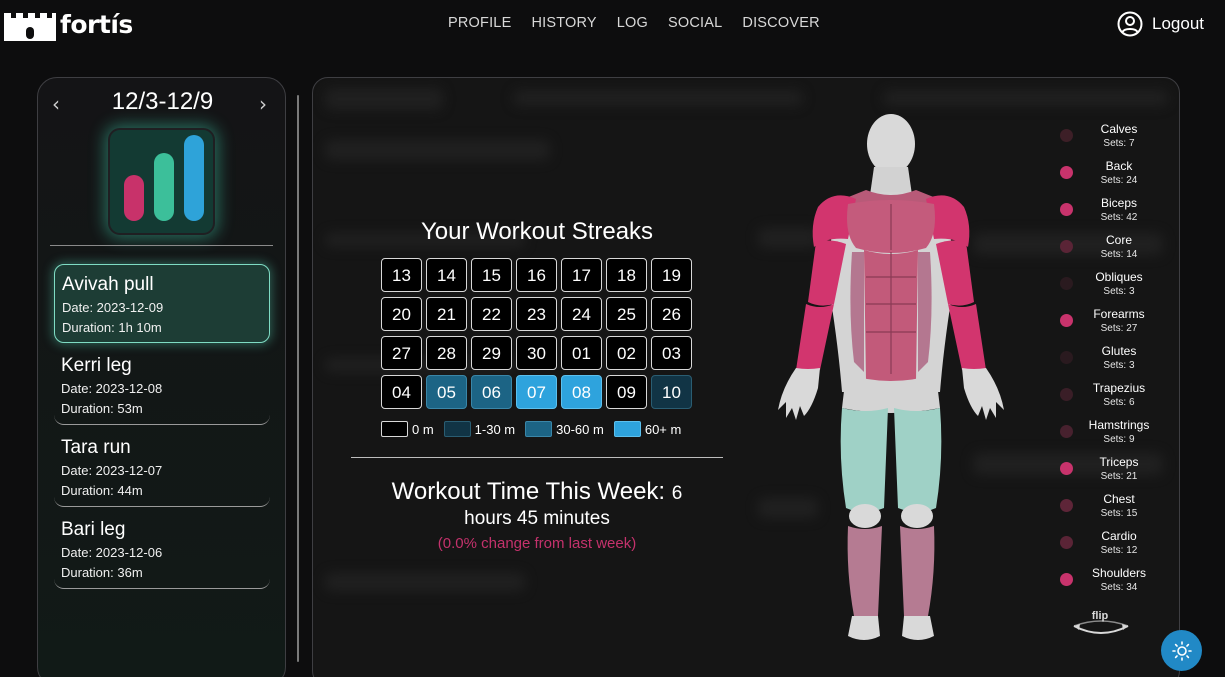  I want to click on flip-button: flip, so click(1101, 625).